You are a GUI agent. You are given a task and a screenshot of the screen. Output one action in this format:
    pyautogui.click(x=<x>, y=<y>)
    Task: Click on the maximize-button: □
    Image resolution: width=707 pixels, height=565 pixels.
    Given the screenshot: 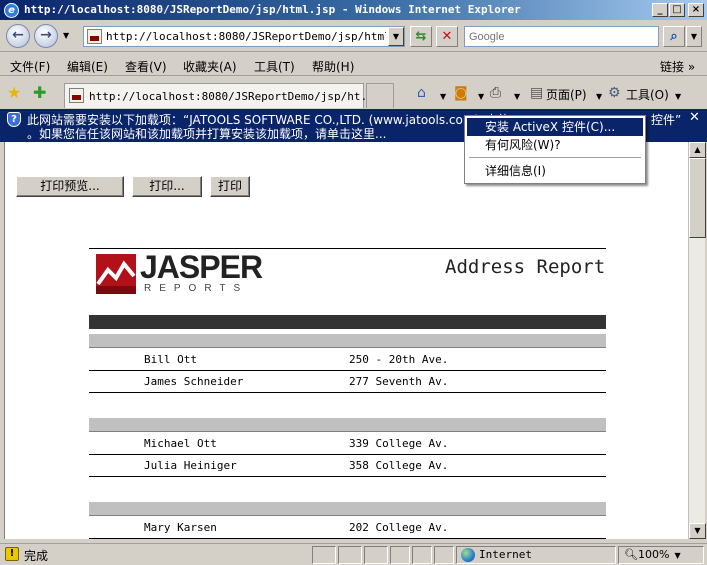 What is the action you would take?
    pyautogui.click(x=677, y=10)
    